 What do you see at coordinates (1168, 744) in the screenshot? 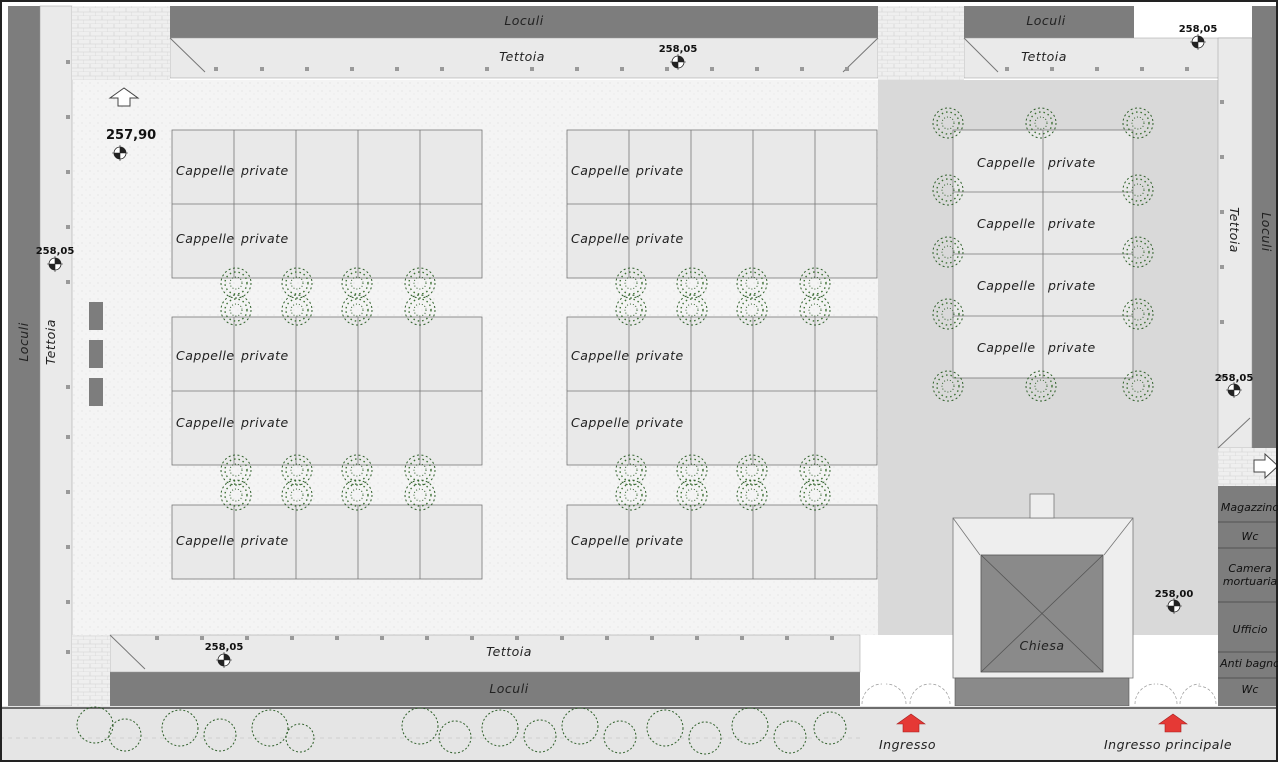
I see `label-ingresso-principale: Ingresso principale` at bounding box center [1168, 744].